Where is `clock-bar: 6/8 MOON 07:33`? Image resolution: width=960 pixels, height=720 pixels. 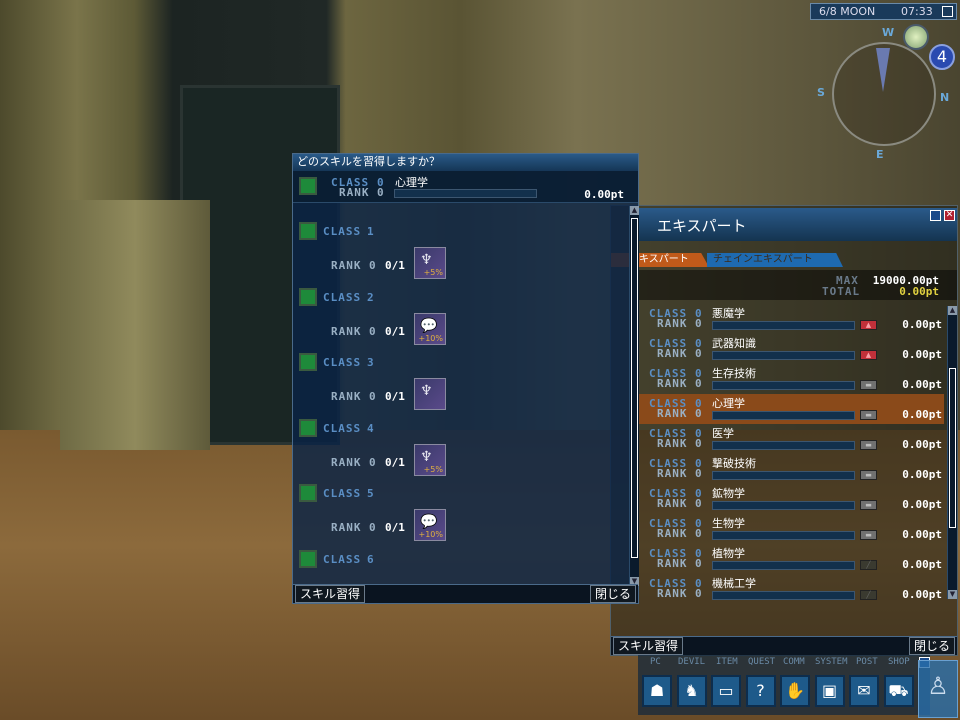
clock-bar: 6/8 MOON 07:33 is located at coordinates (883, 11).